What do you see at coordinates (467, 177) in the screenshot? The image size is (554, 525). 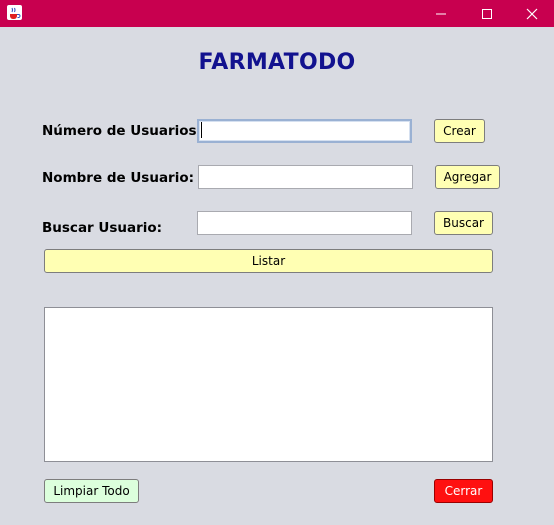 I see `agregar-button: Agregar` at bounding box center [467, 177].